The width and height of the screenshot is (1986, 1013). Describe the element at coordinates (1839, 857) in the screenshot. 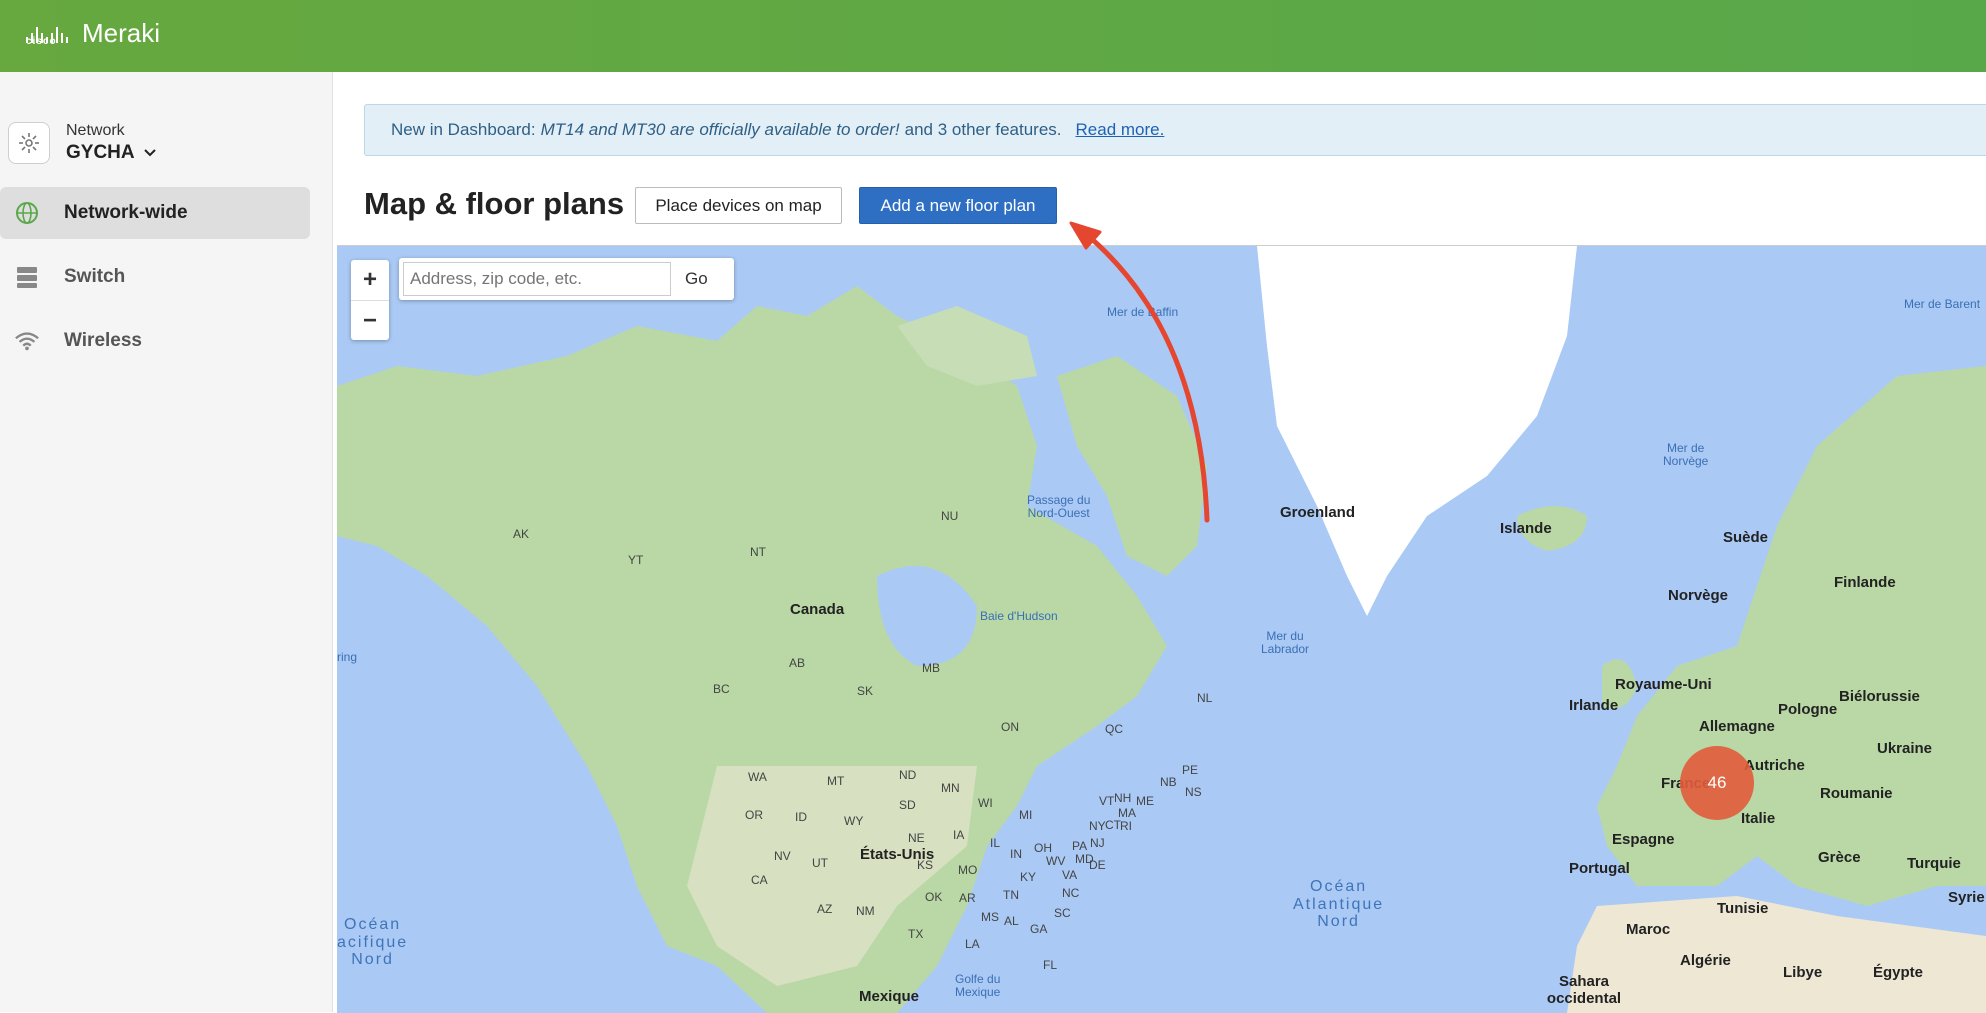

I see `map-label: Grèce` at that location.